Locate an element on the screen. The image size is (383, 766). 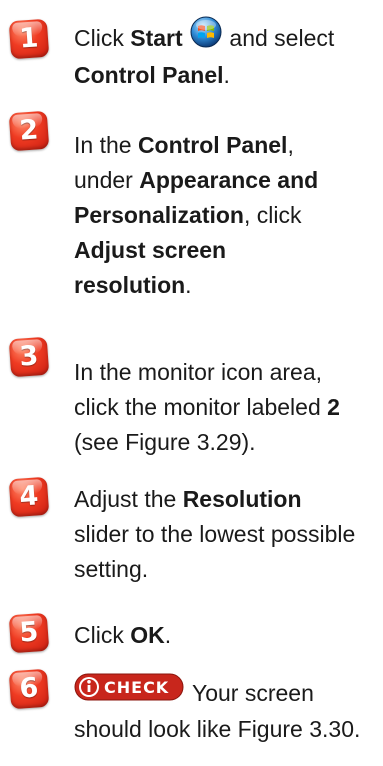
step-number-badge: 5 is located at coordinates (29, 633).